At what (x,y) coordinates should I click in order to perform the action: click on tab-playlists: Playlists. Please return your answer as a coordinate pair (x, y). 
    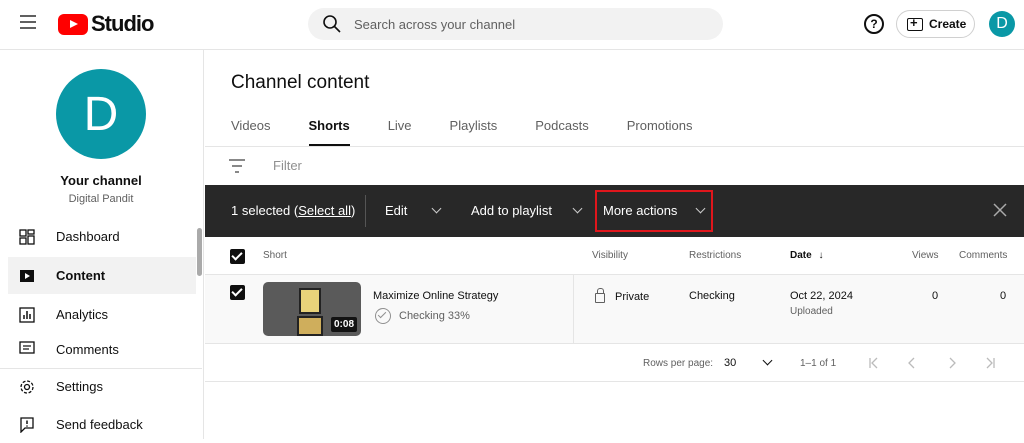
    Looking at the image, I should click on (474, 132).